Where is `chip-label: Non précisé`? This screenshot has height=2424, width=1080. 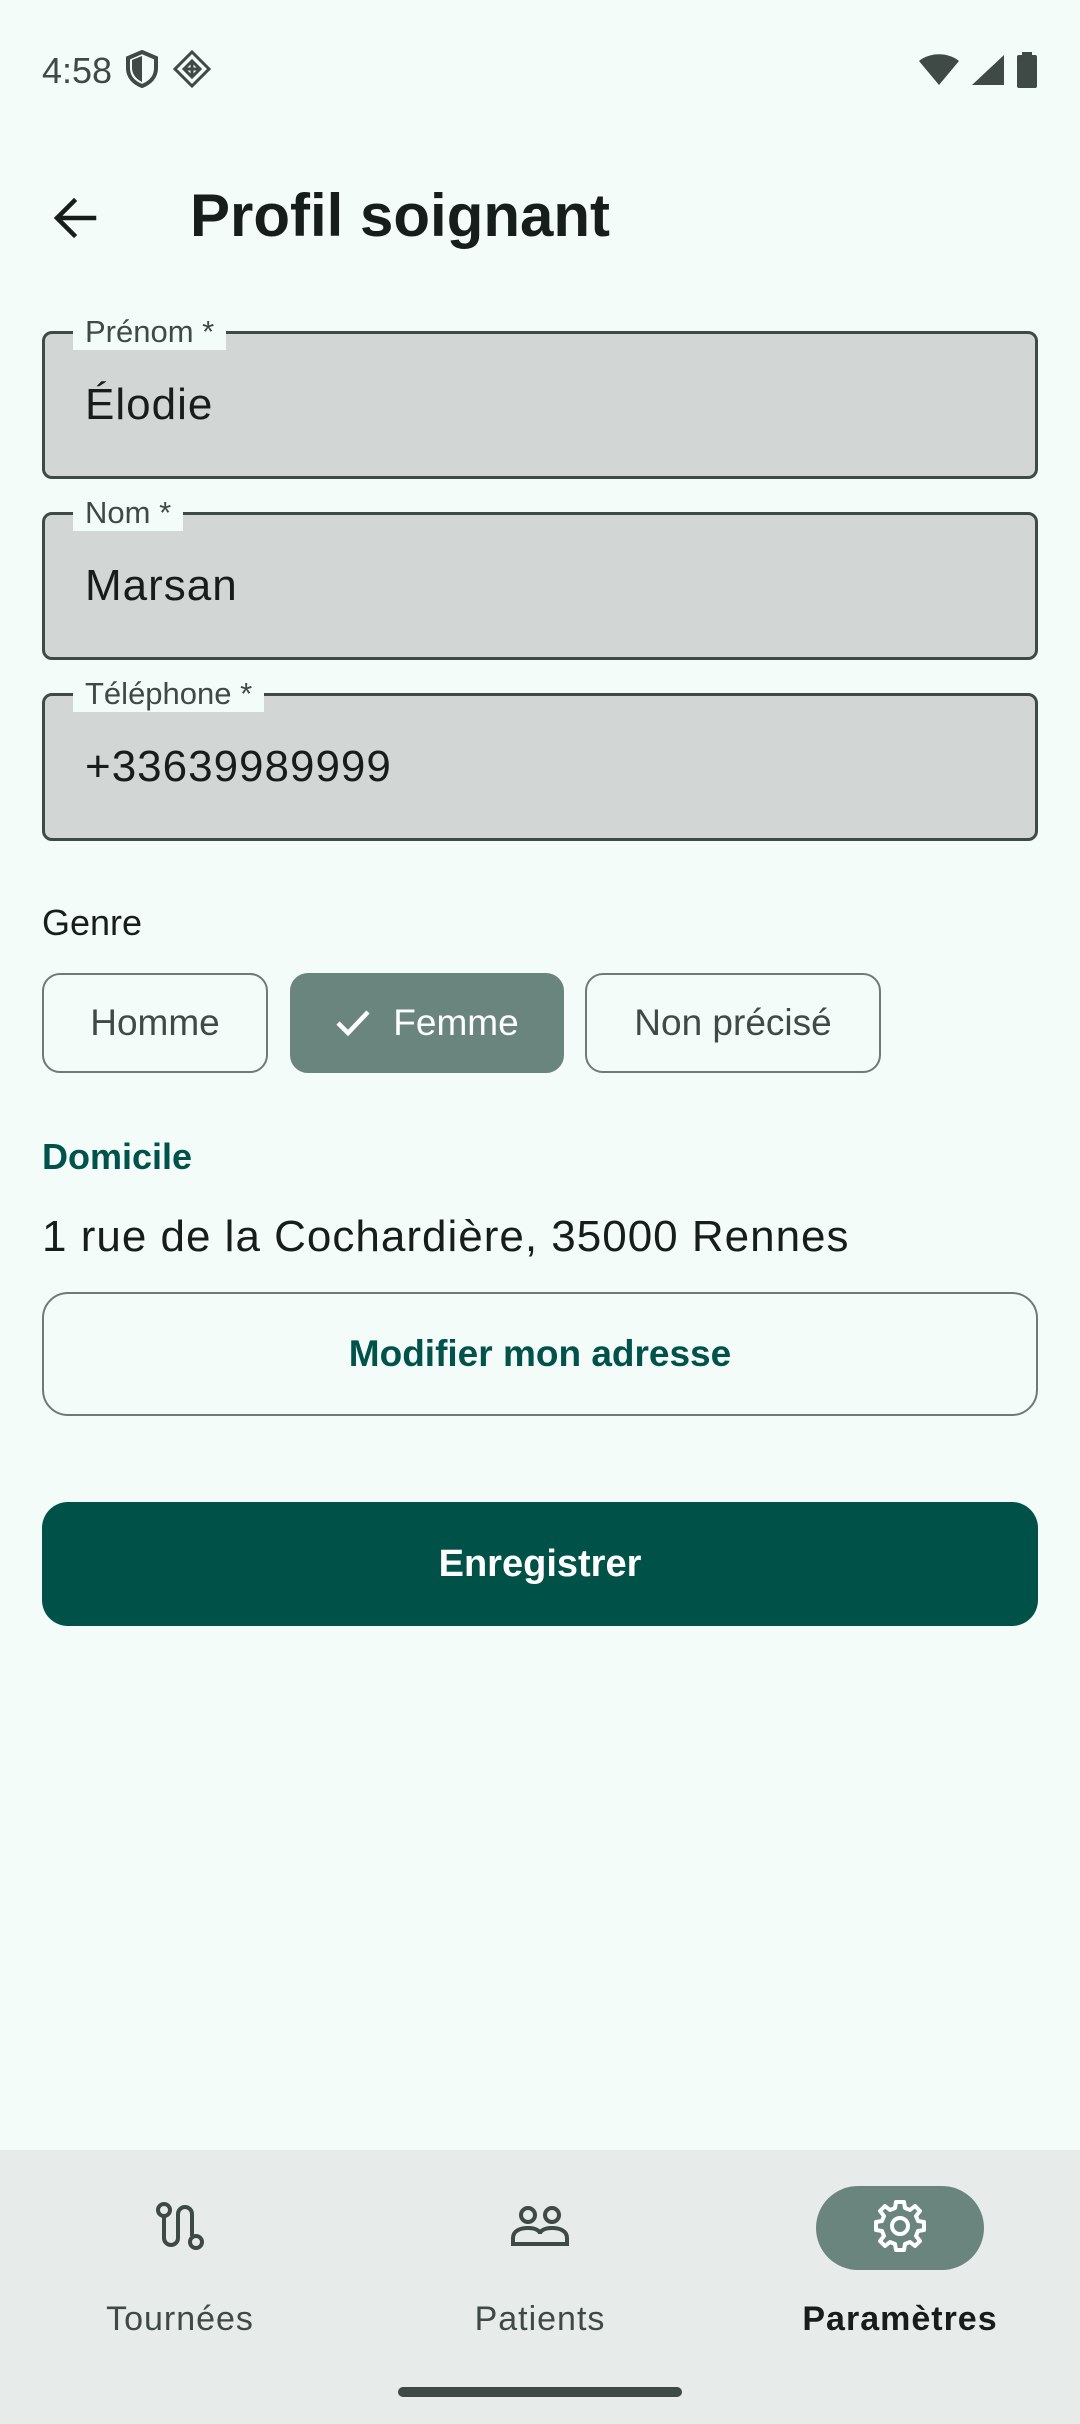 chip-label: Non précisé is located at coordinates (733, 1022).